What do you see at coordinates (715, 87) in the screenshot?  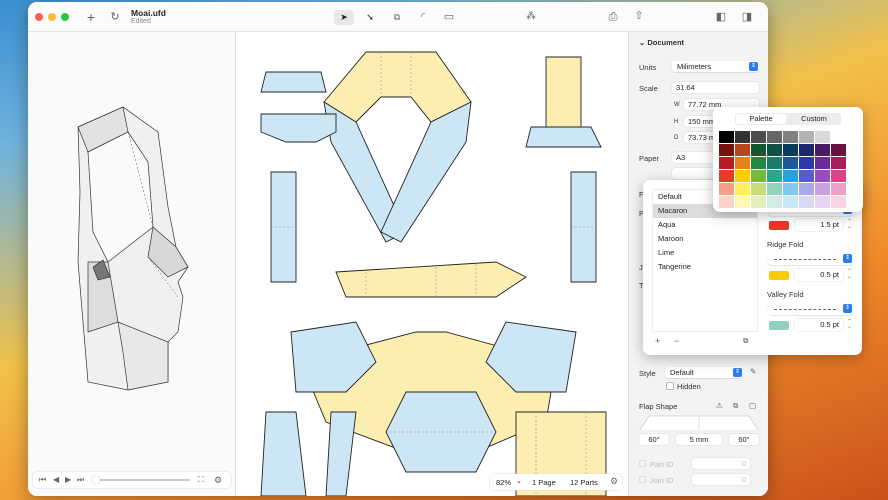 I see `scale-field: 31.64` at bounding box center [715, 87].